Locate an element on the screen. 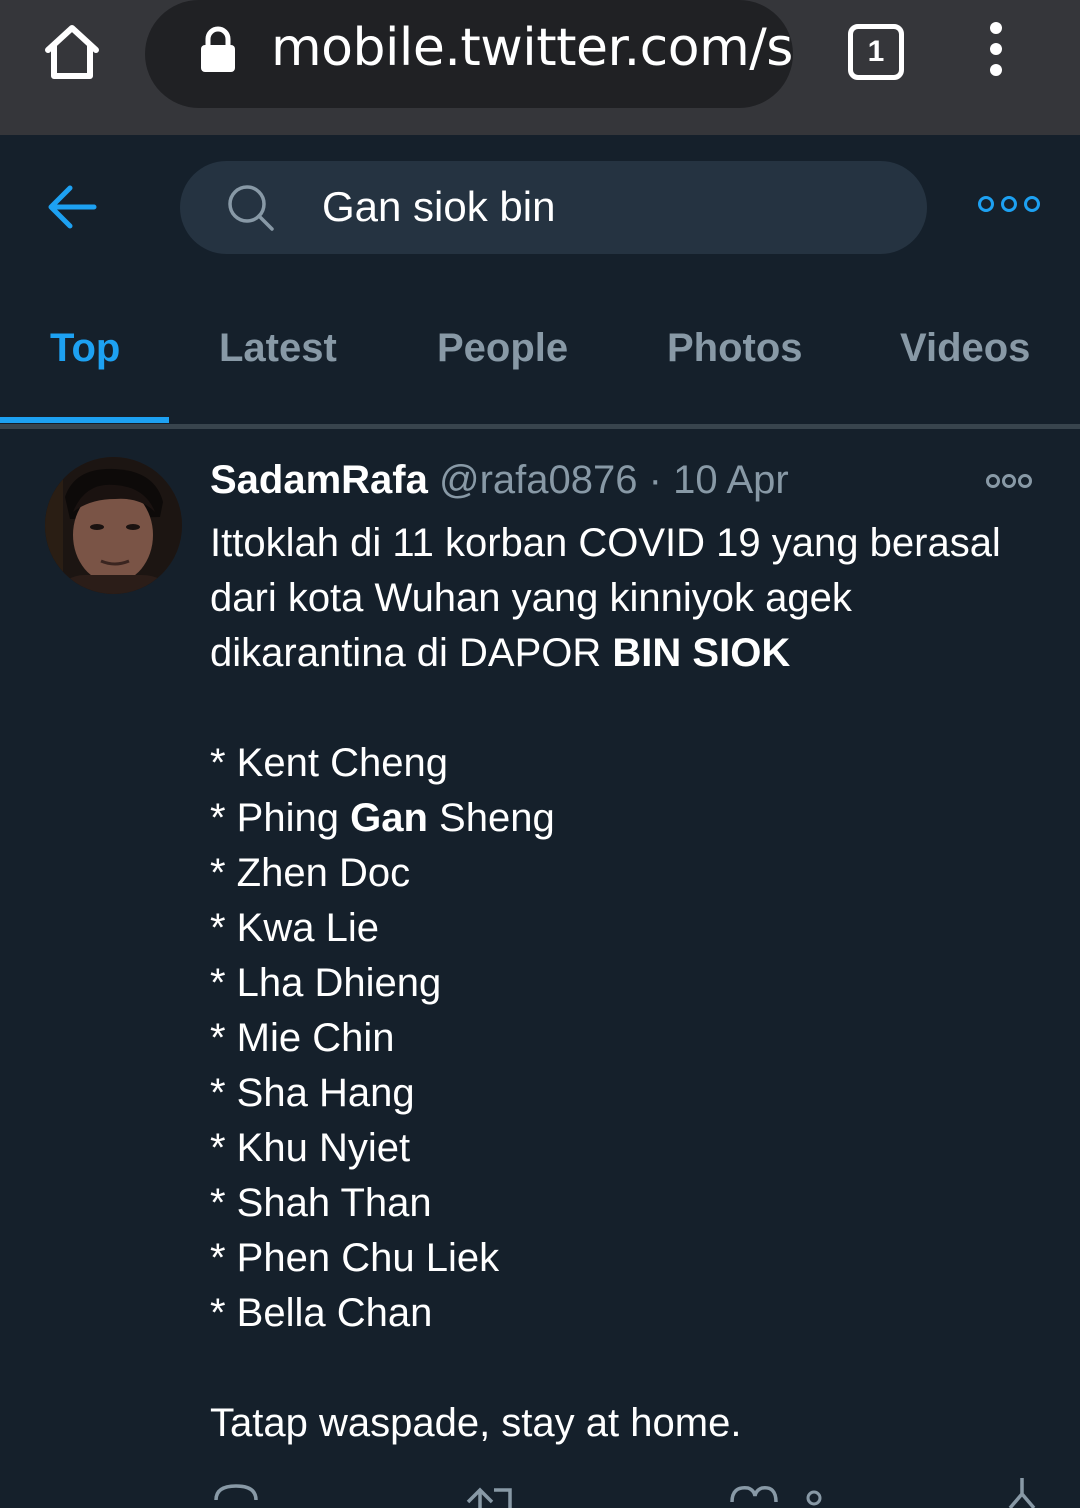  tab-latest: Latest is located at coordinates (278, 348).